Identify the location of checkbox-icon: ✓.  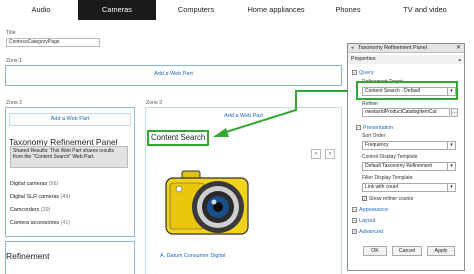
(364, 199).